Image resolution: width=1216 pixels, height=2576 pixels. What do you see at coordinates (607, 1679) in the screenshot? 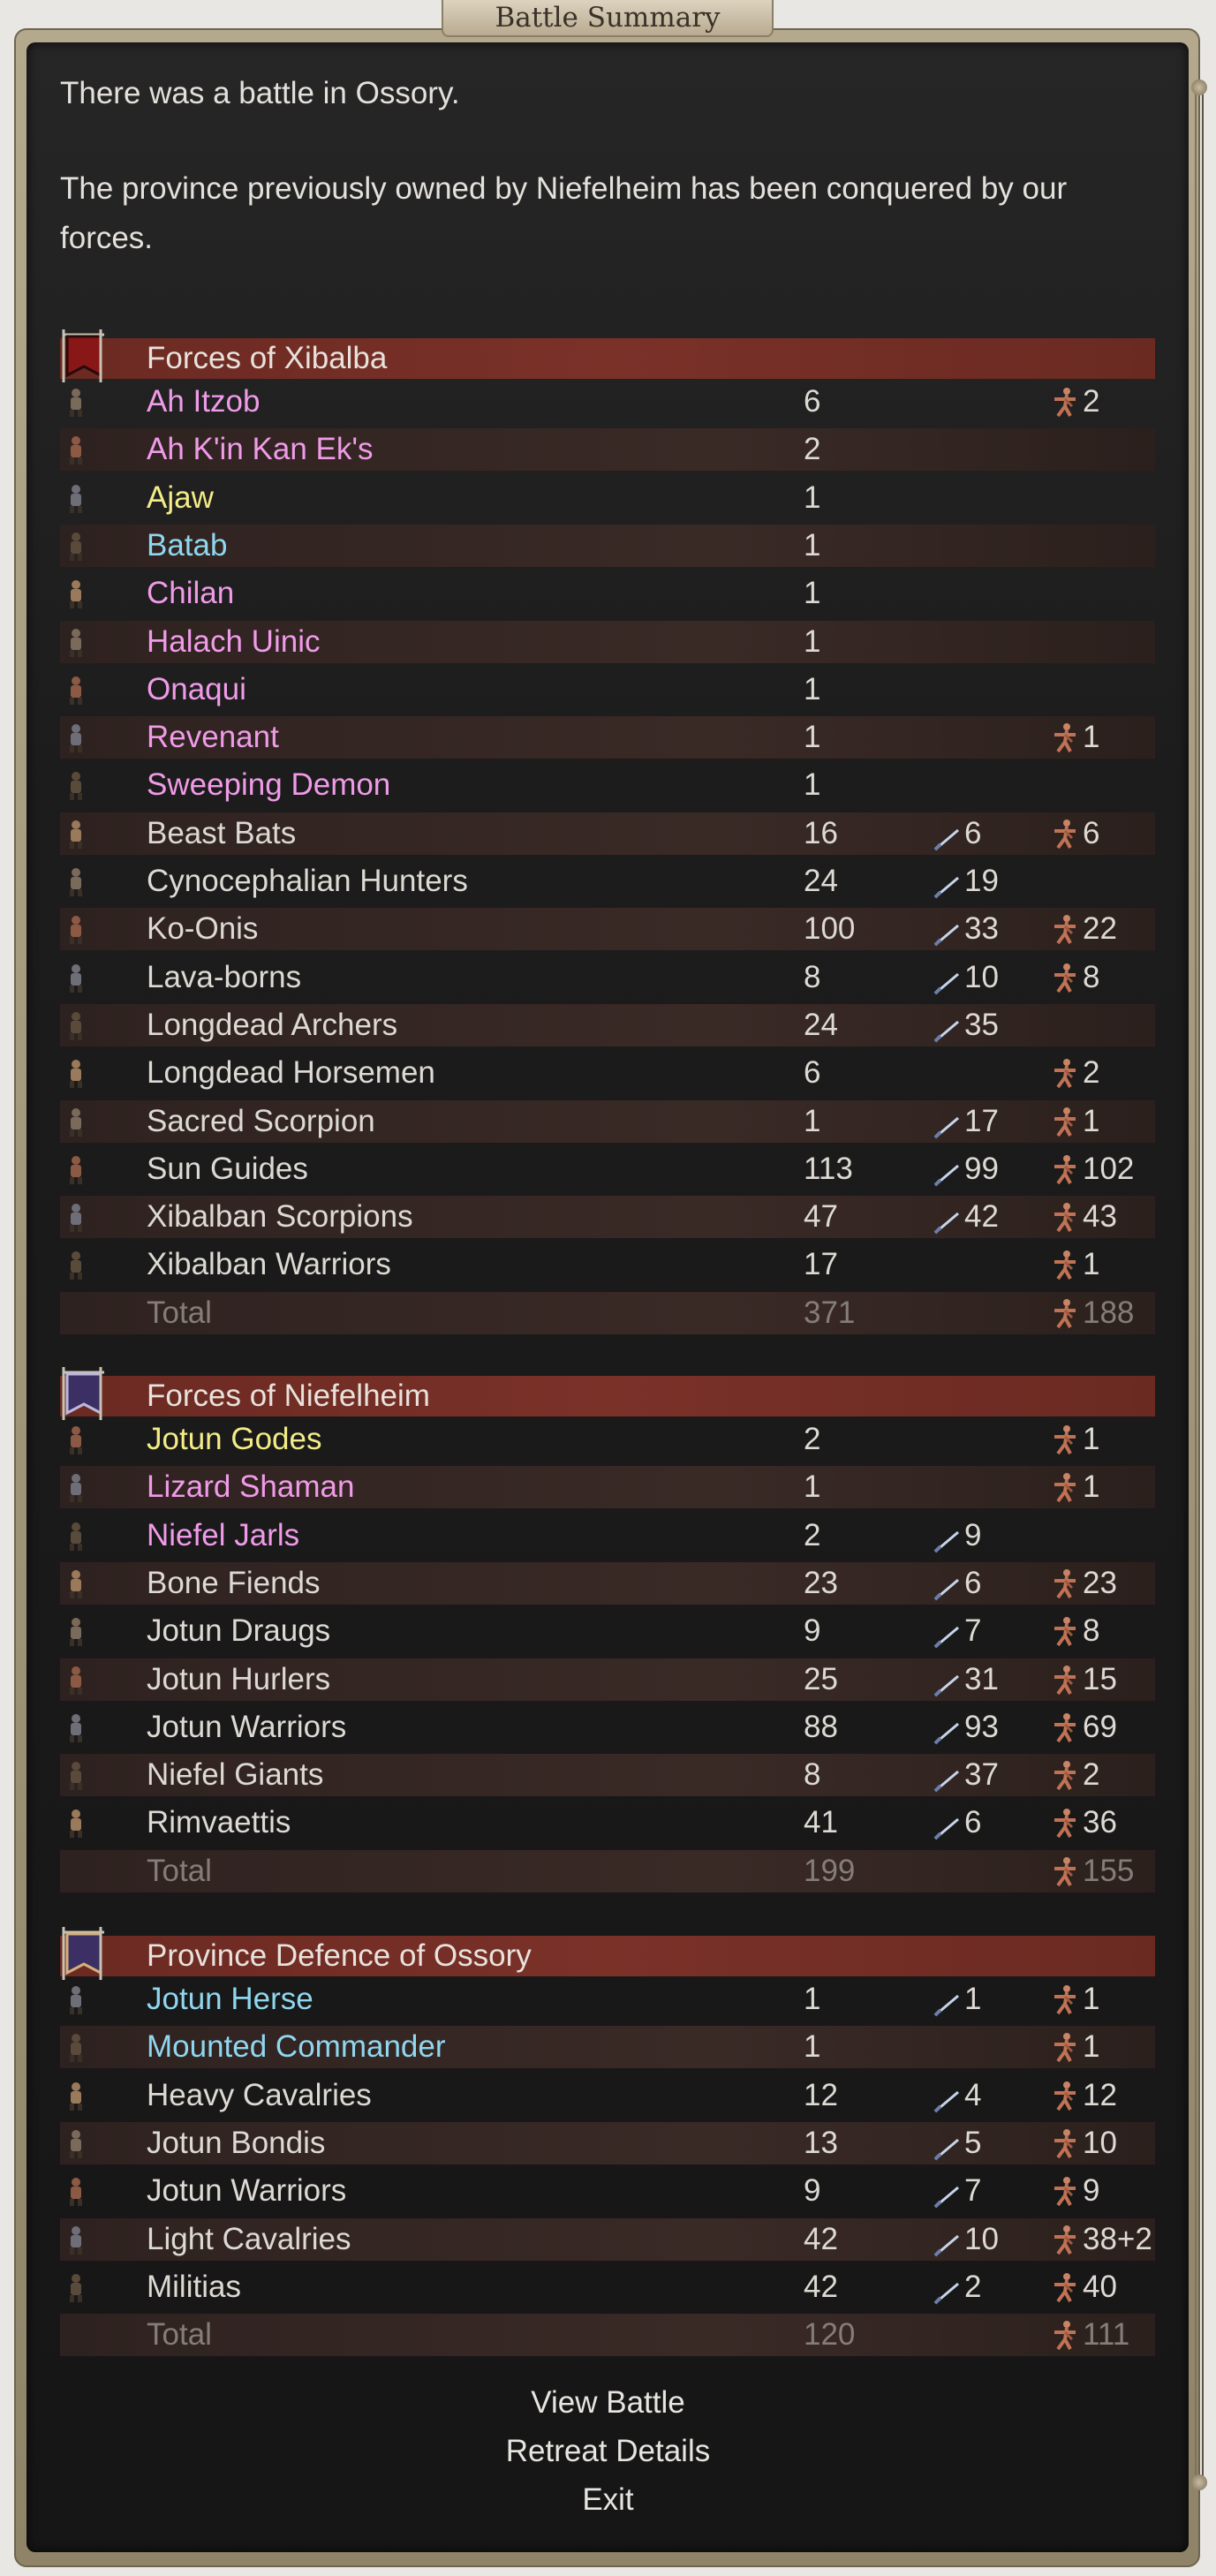
I see `unit-row: Jotun Hurlers 25 31 15` at bounding box center [607, 1679].